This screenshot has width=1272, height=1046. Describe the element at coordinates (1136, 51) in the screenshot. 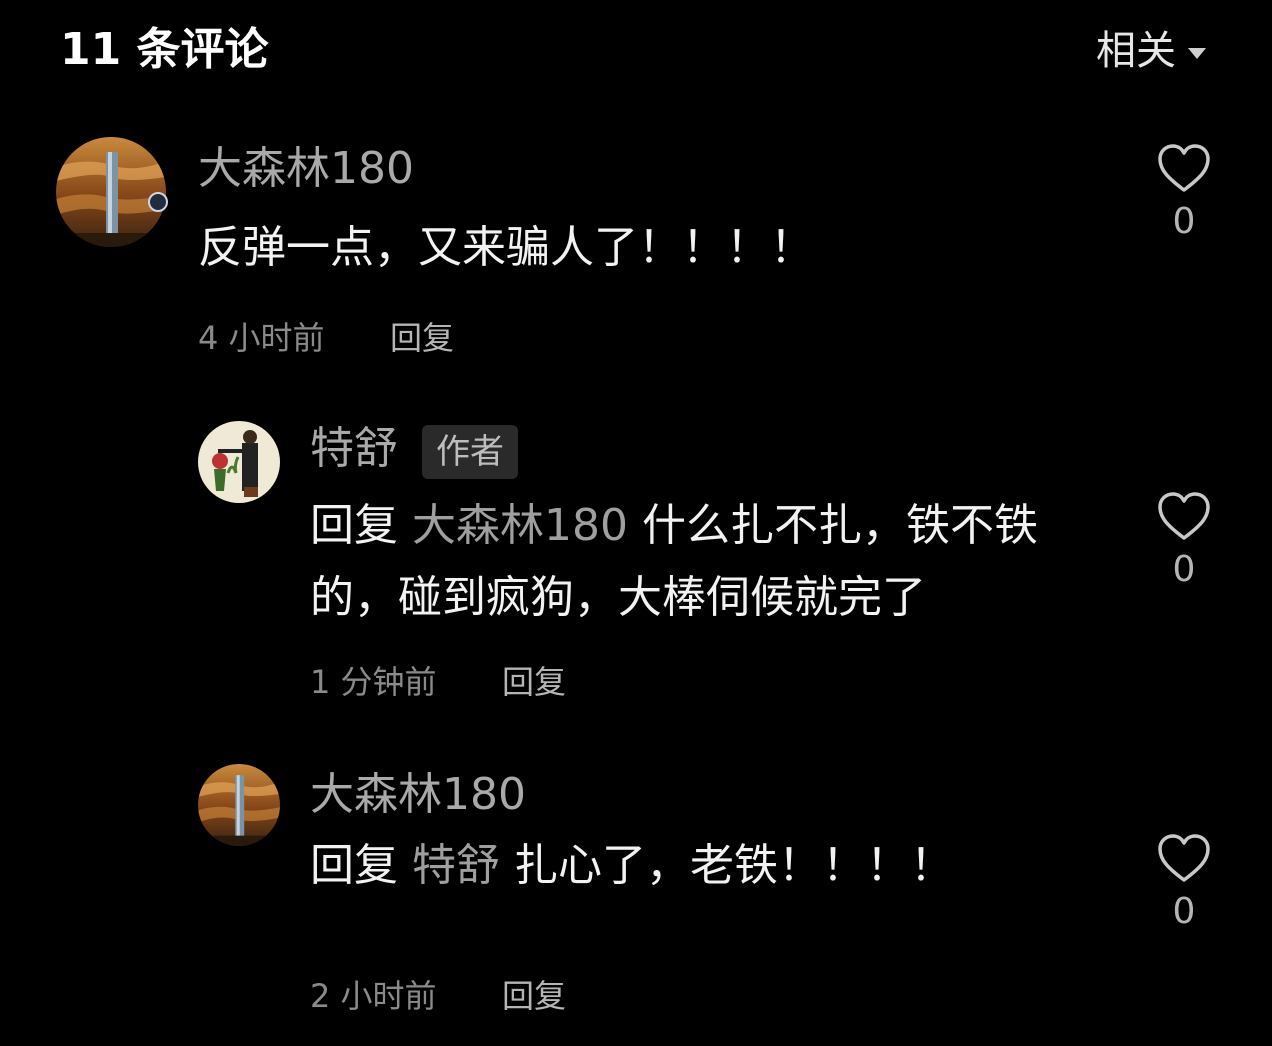

I see `sort-label: 相关` at that location.